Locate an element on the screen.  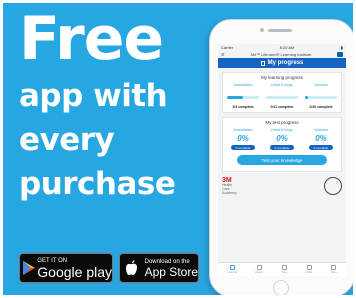
google-play-line2: Google play is located at coordinates (74, 271).